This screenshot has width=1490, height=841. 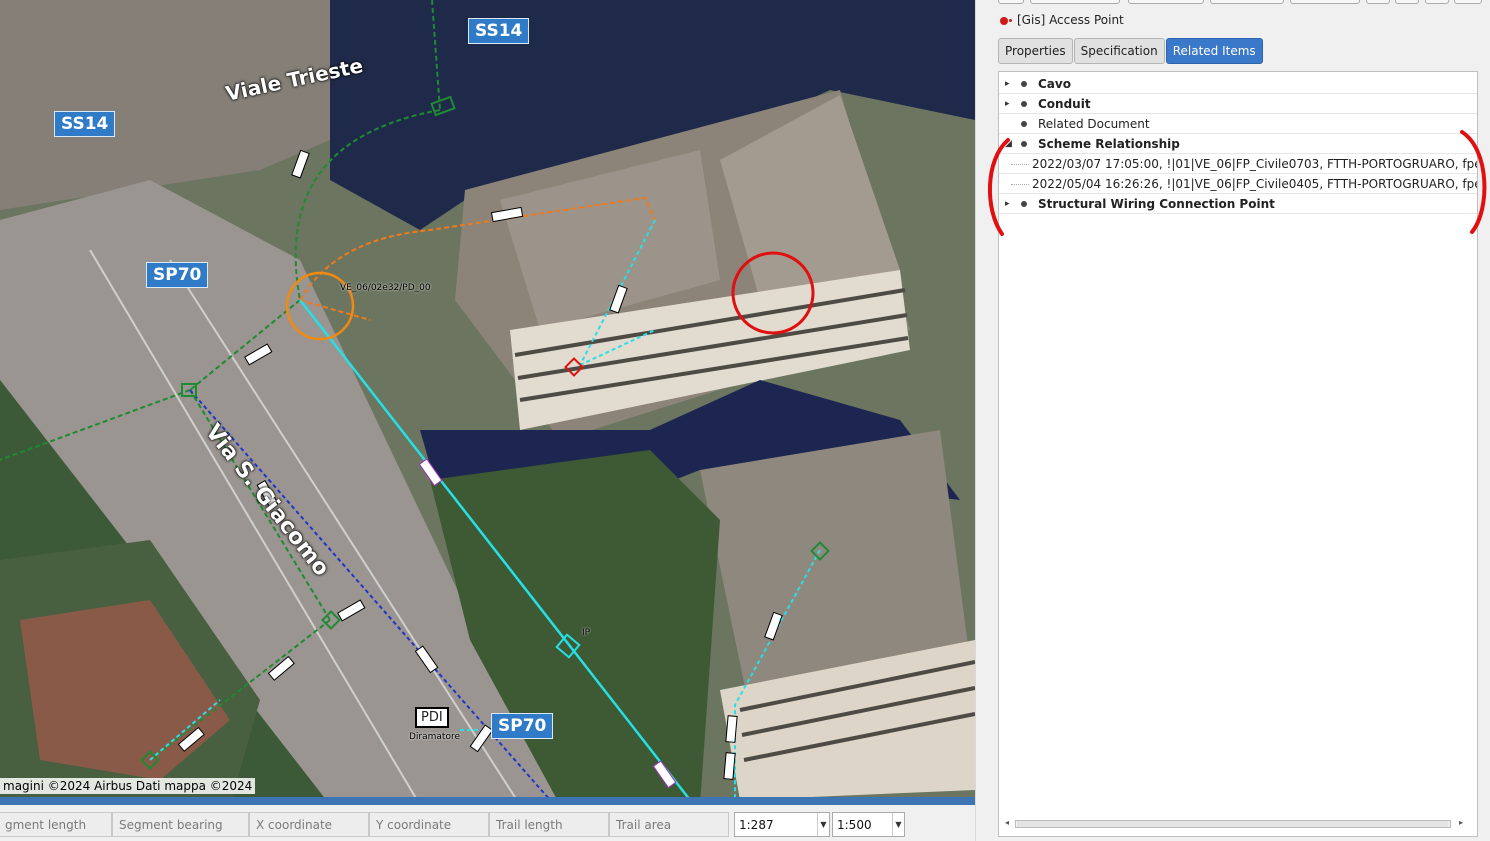 What do you see at coordinates (1238, 124) in the screenshot?
I see `tree-item-related-document: Related Document` at bounding box center [1238, 124].